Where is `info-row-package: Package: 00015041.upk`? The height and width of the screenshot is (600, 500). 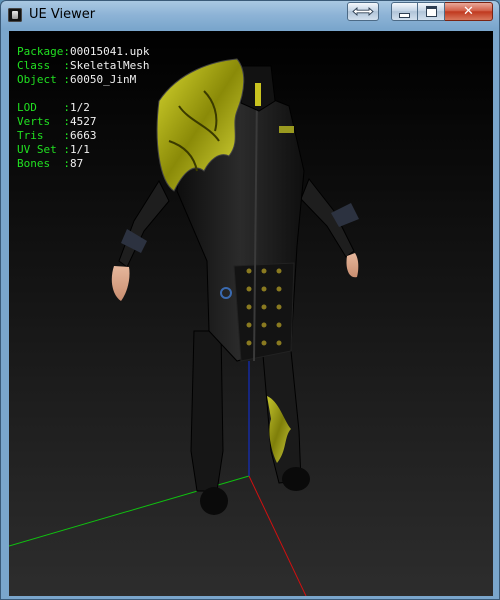
info-row-package: Package: 00015041.upk is located at coordinates (83, 52).